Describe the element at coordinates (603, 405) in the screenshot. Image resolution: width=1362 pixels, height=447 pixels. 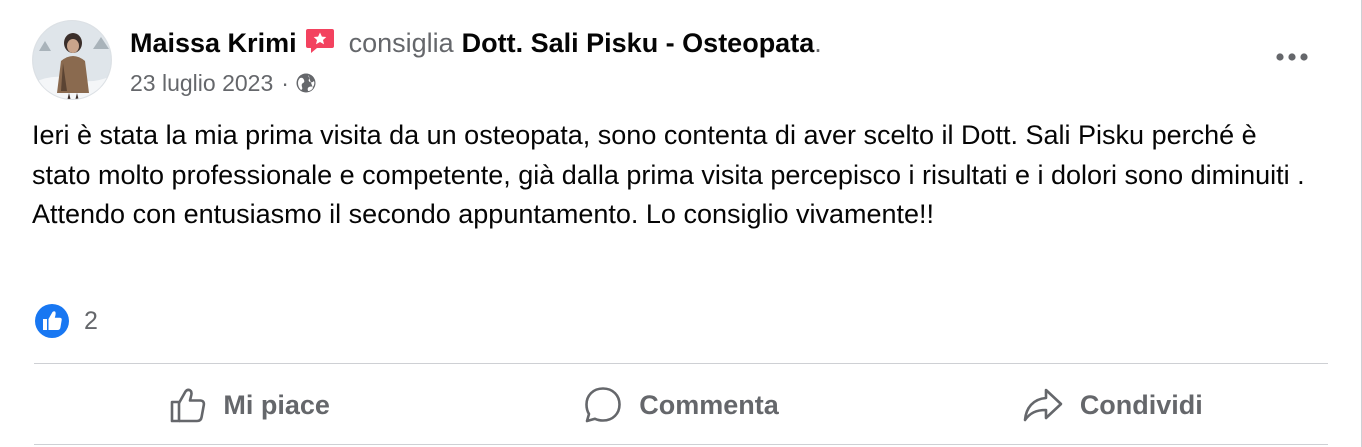
I see `comment-bubble-icon` at that location.